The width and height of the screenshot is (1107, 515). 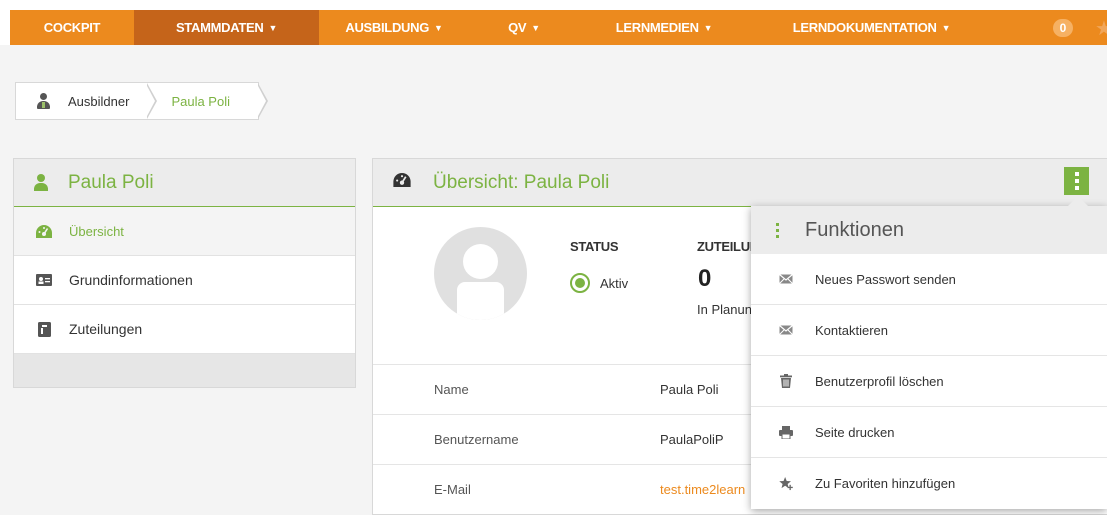 I want to click on breadcrumb-item-current: Paula Poli, so click(x=207, y=101).